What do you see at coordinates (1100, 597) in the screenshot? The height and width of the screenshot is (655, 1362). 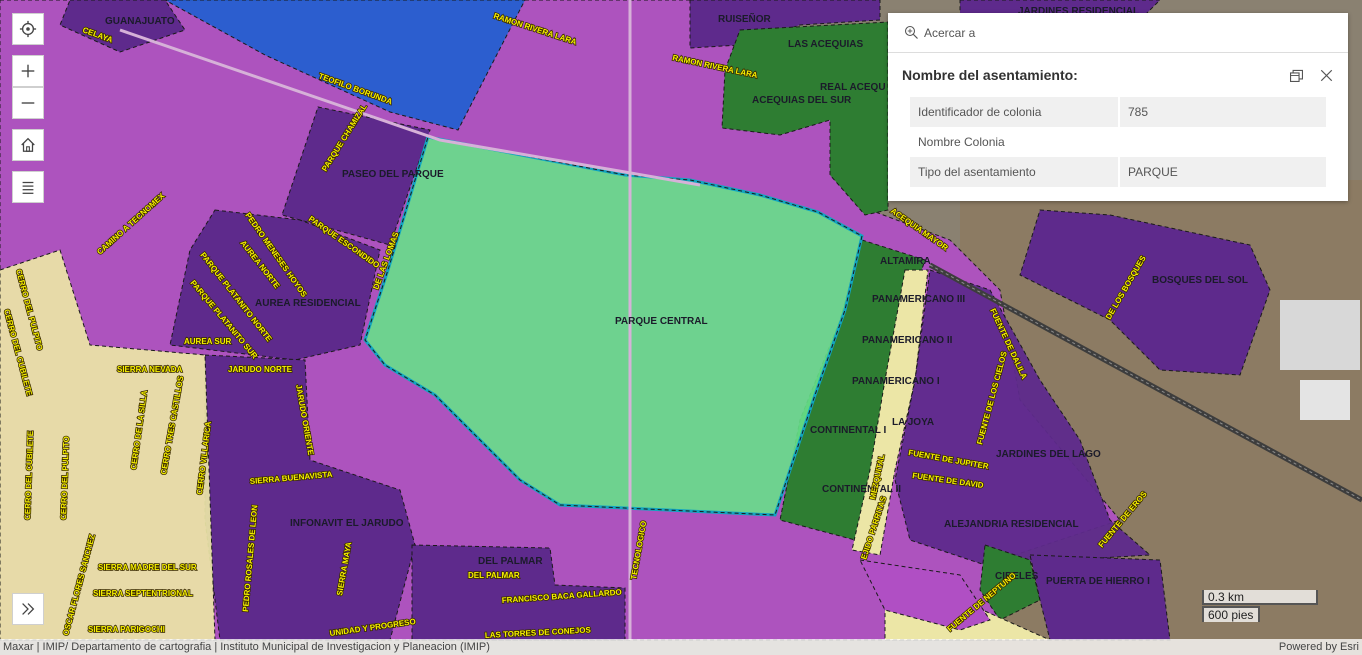 I see `zone-puerta-de-hierro` at bounding box center [1100, 597].